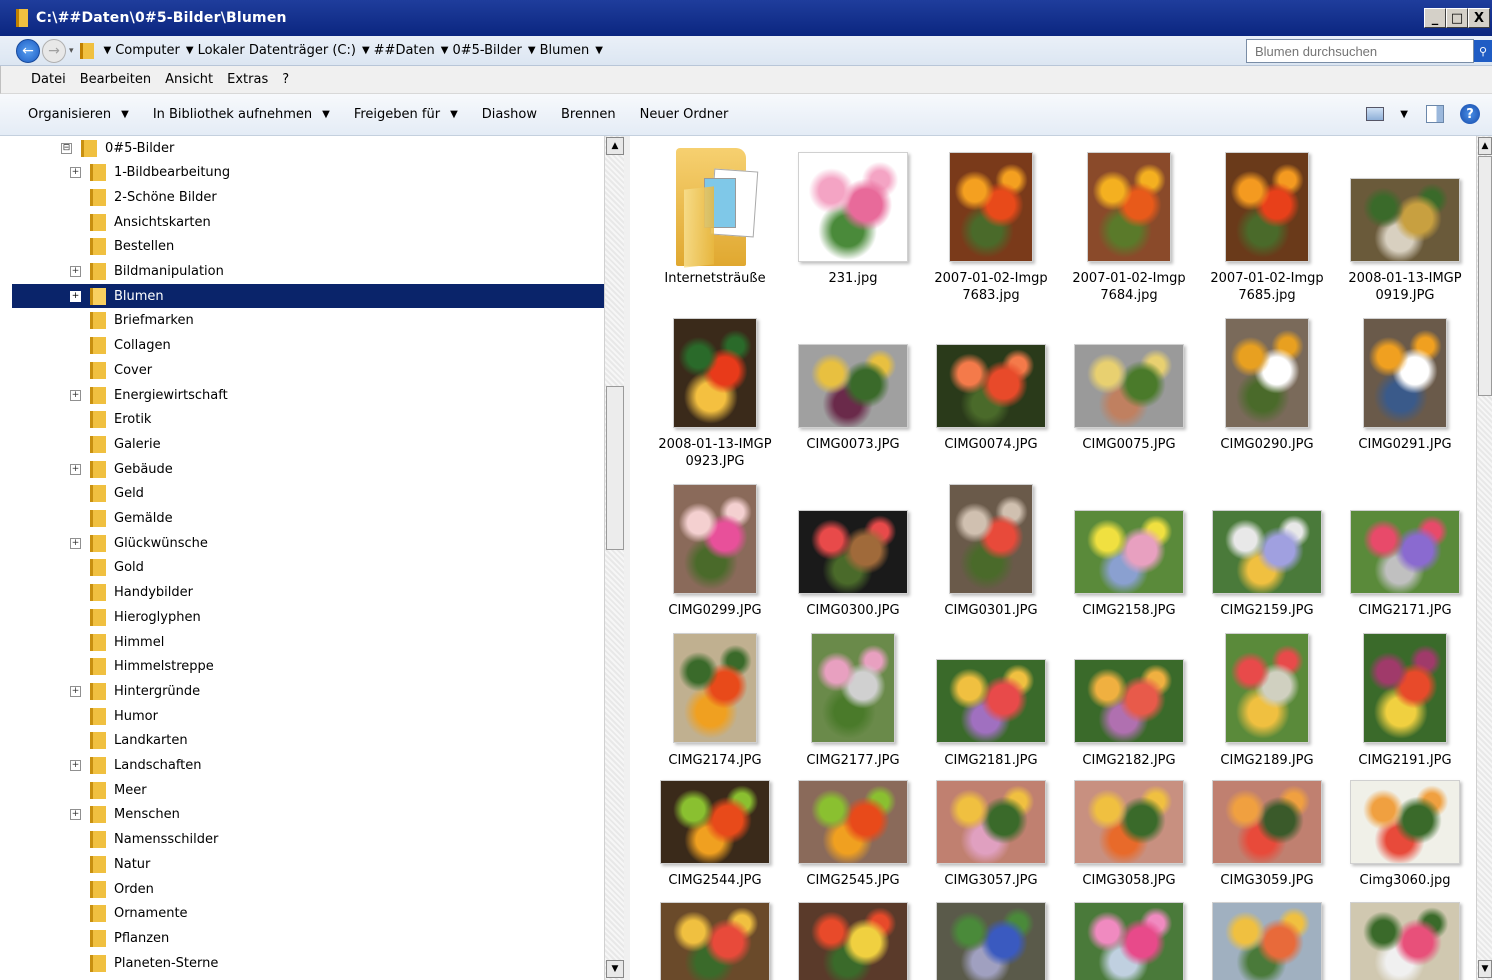 This screenshot has height=980, width=1492. I want to click on tree-item: Handybilder, so click(131, 593).